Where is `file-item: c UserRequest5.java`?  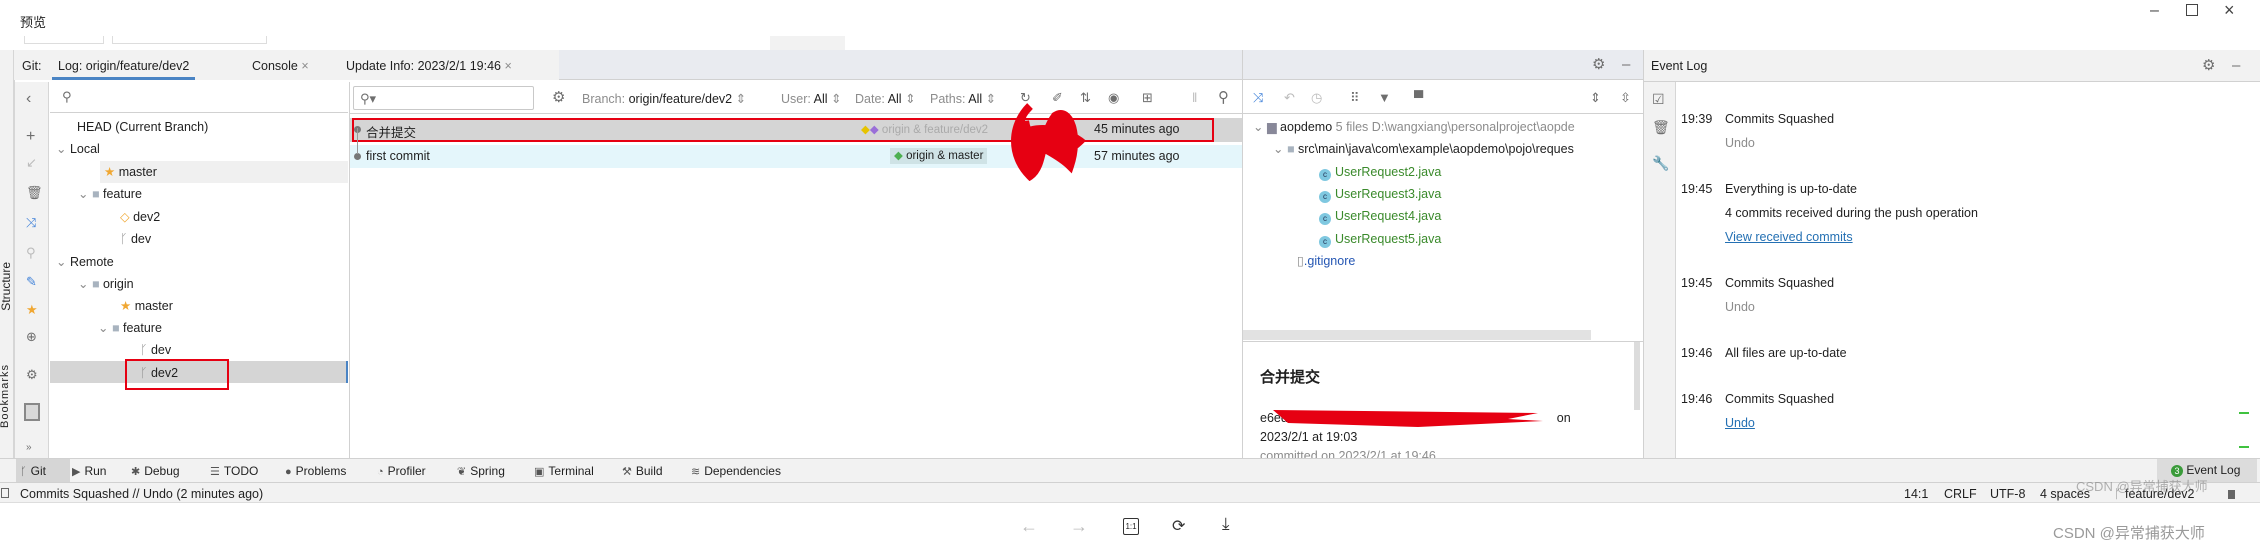
file-item: c UserRequest5.java is located at coordinates (1380, 239).